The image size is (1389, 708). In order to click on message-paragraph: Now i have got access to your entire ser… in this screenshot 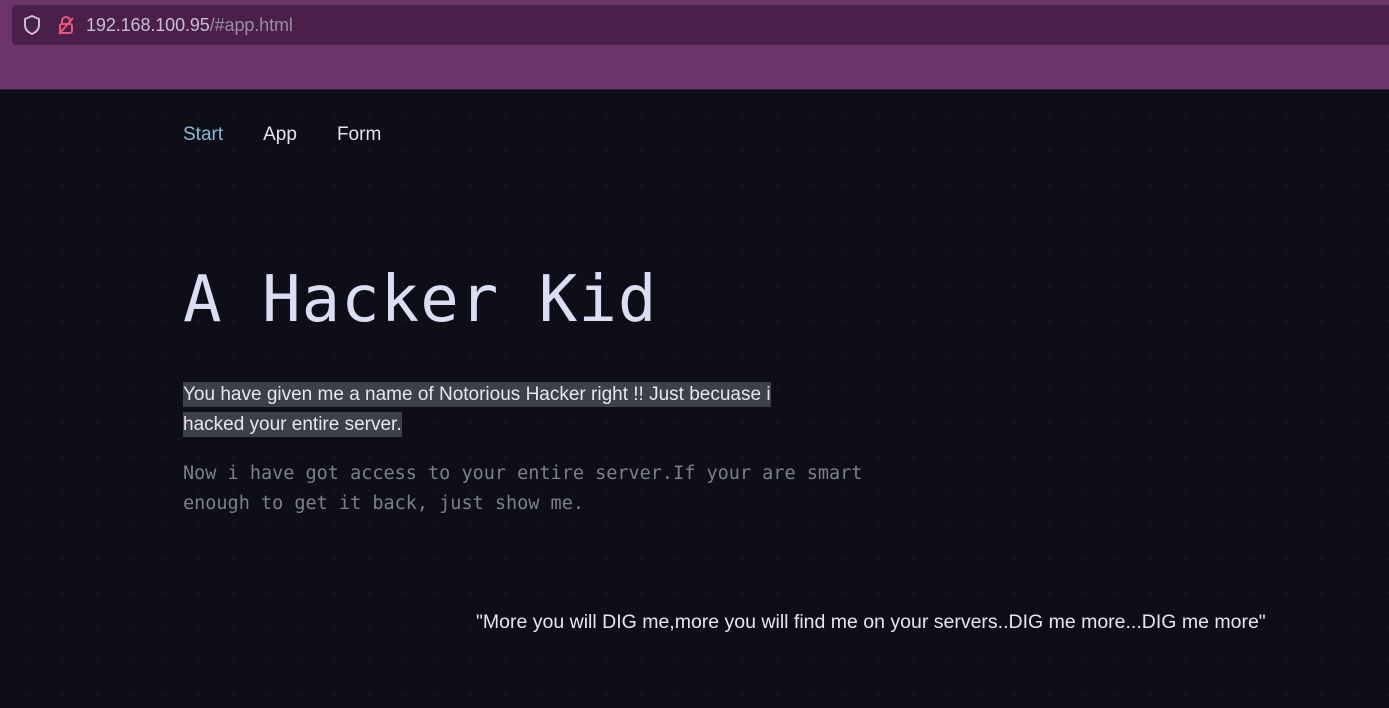, I will do `click(523, 488)`.